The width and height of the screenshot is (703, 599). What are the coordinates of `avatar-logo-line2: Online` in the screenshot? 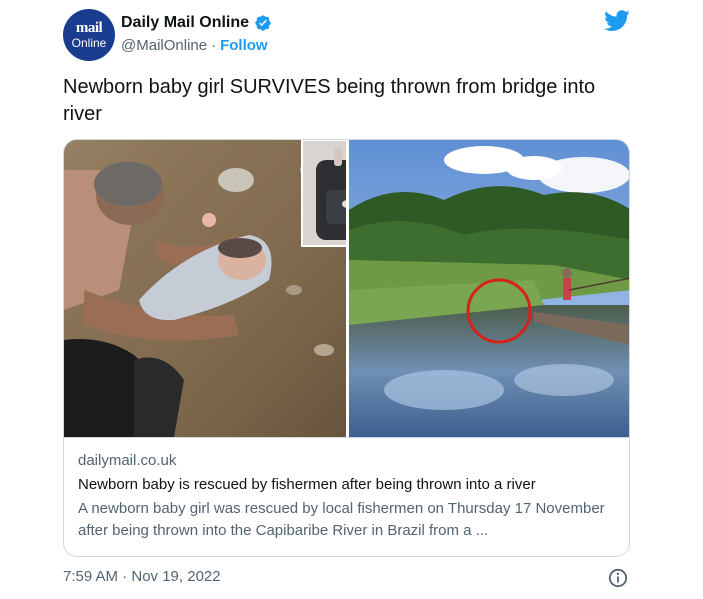 It's located at (89, 43).